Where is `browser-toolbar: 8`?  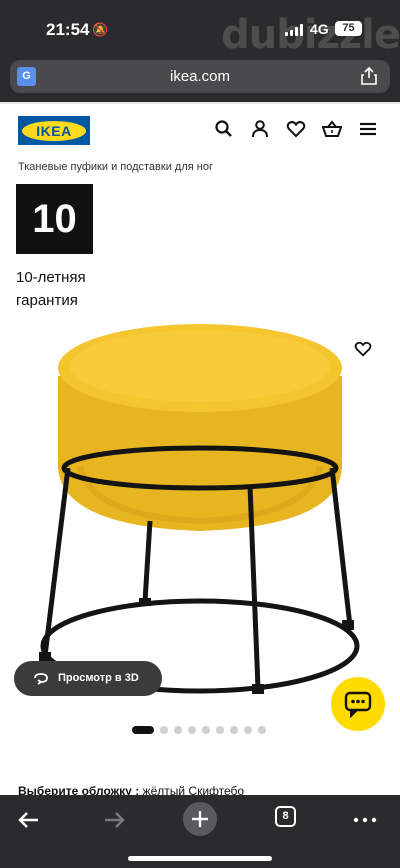
browser-toolbar: 8 is located at coordinates (200, 831).